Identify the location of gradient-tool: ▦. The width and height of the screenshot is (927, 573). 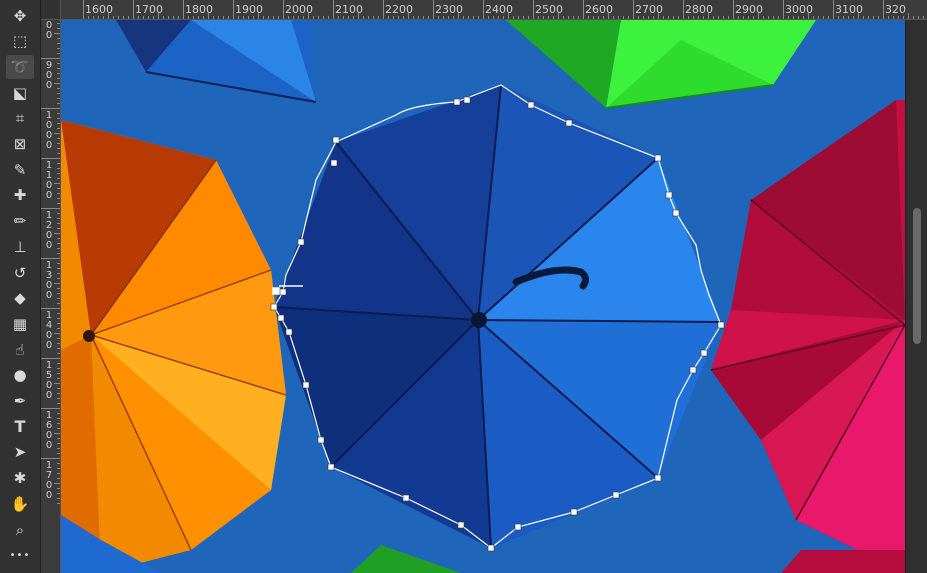
(20, 324).